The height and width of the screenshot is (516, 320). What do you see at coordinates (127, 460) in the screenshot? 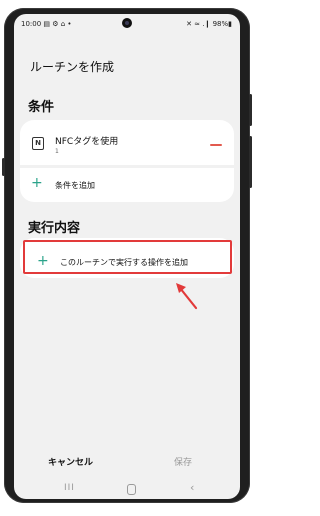
I see `bottom-actions: キャンセル 保存` at bounding box center [127, 460].